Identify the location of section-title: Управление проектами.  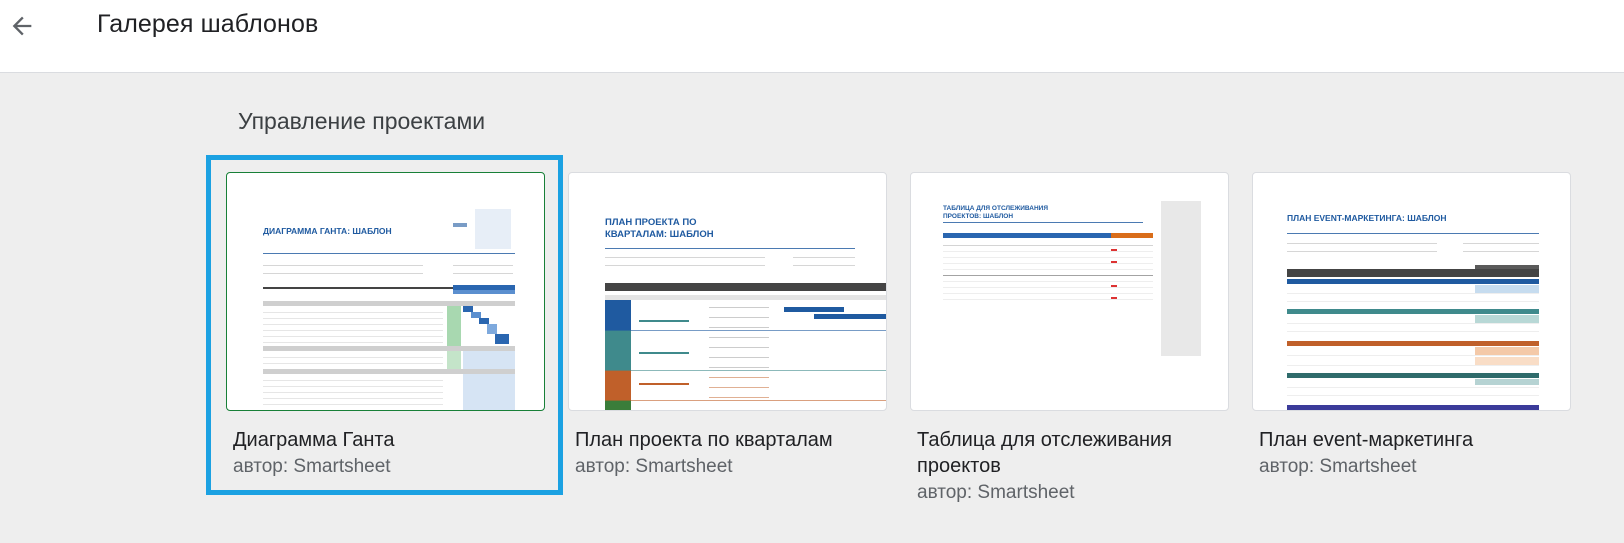
(362, 121).